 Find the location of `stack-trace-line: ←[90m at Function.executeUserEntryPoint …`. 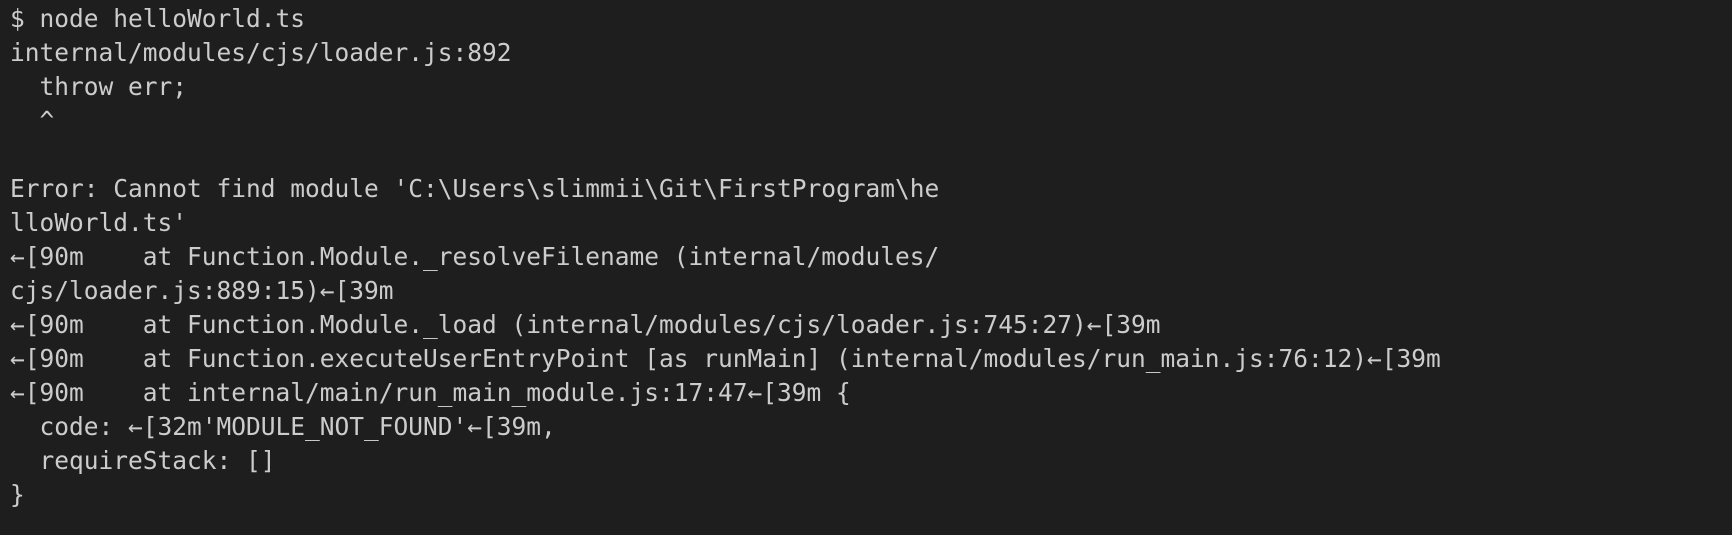

stack-trace-line: ←[90m at Function.executeUserEntryPoint … is located at coordinates (725, 358).